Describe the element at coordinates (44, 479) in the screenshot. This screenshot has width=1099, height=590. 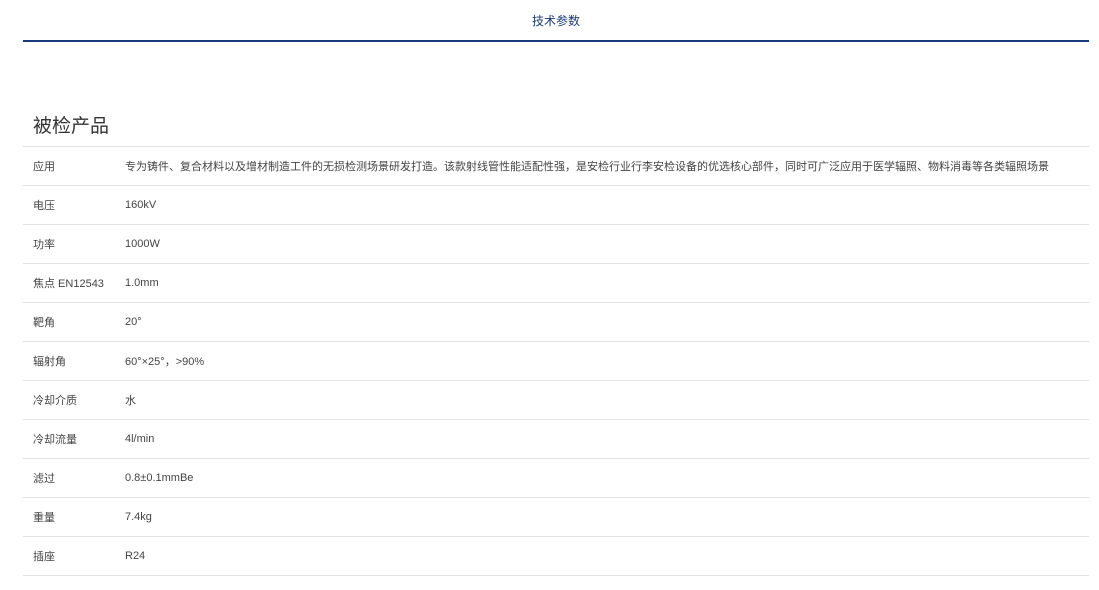
I see `spec-label: 滤过` at that location.